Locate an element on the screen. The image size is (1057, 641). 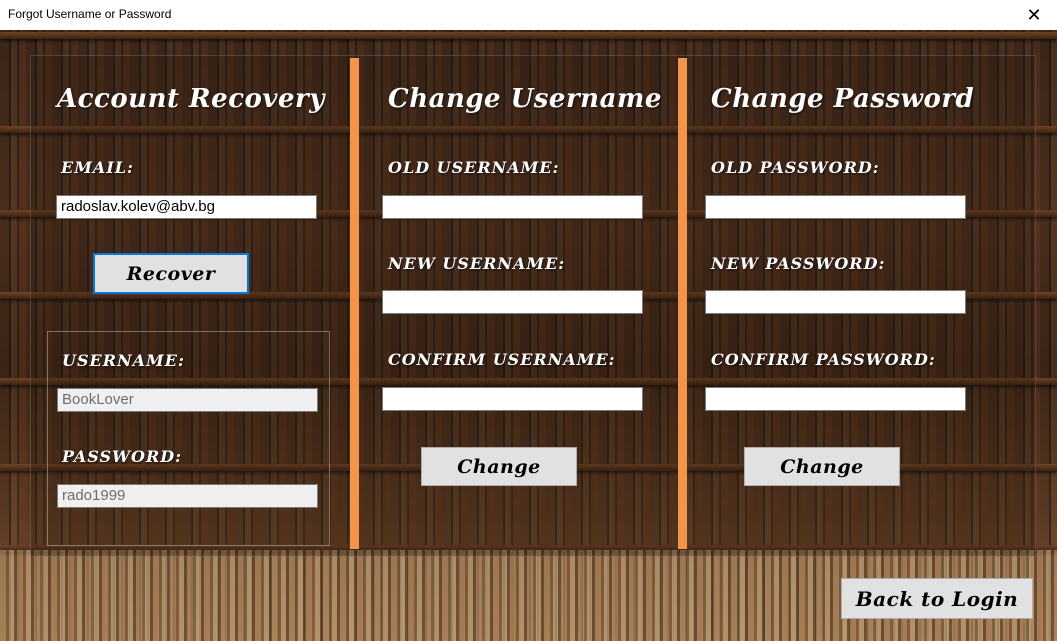
confirm-username-field is located at coordinates (512, 399).